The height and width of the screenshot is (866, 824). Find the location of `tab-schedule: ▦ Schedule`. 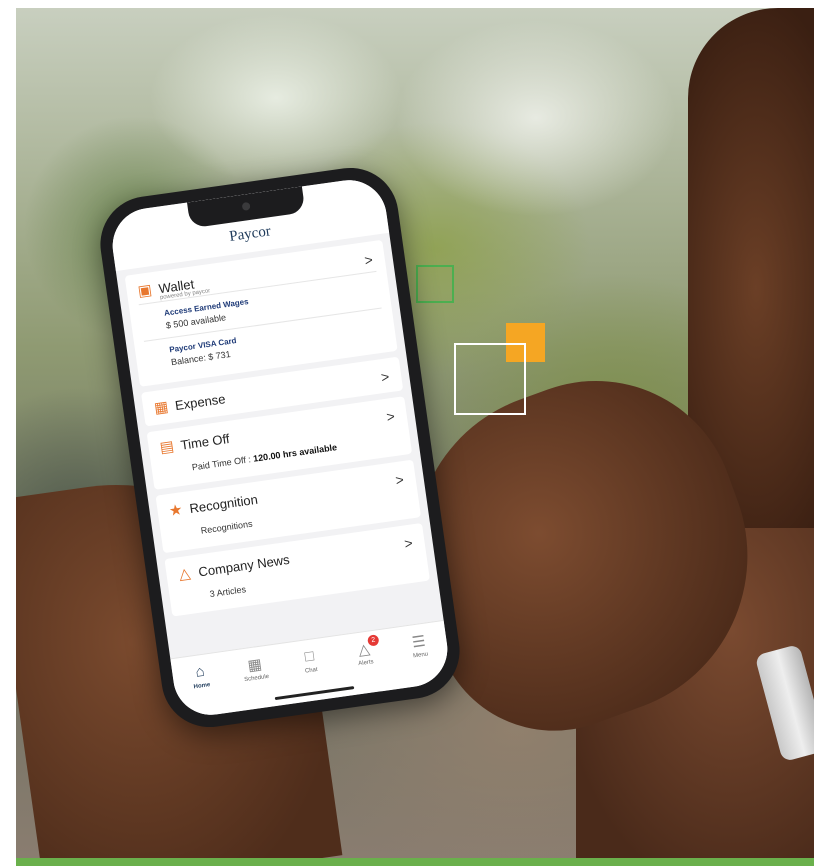

tab-schedule: ▦ Schedule is located at coordinates (257, 682).